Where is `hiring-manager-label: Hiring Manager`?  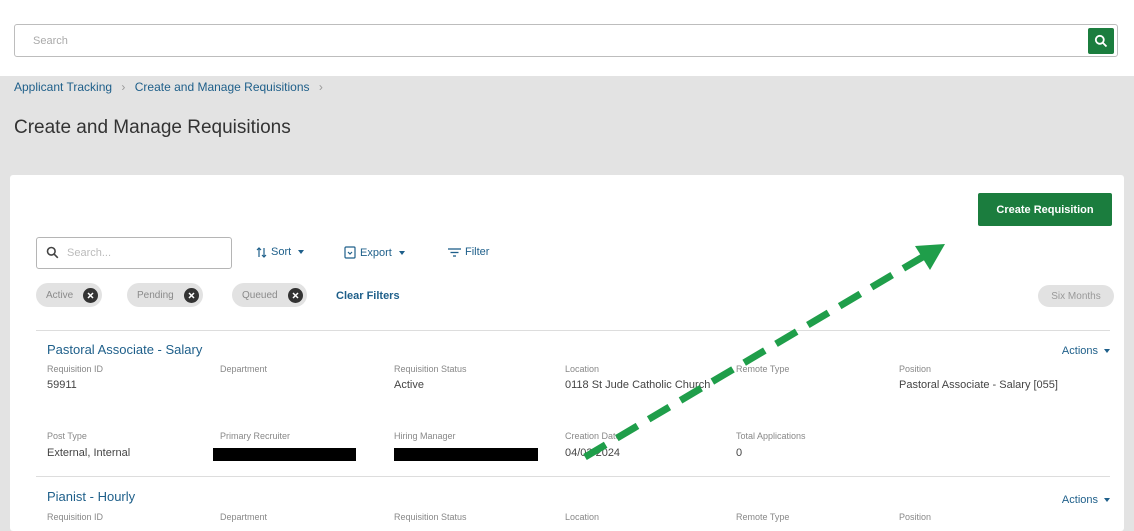
hiring-manager-label: Hiring Manager is located at coordinates (425, 436).